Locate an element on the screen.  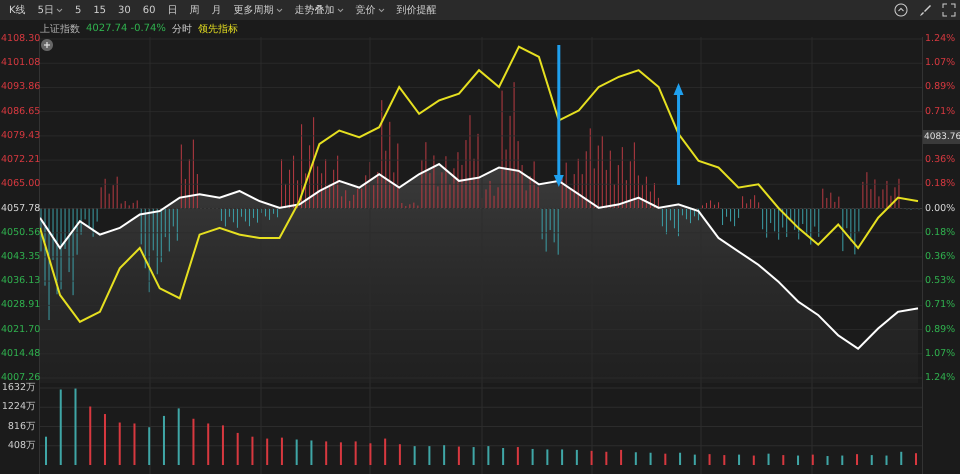
chart-mode: 分时 is located at coordinates (182, 29).